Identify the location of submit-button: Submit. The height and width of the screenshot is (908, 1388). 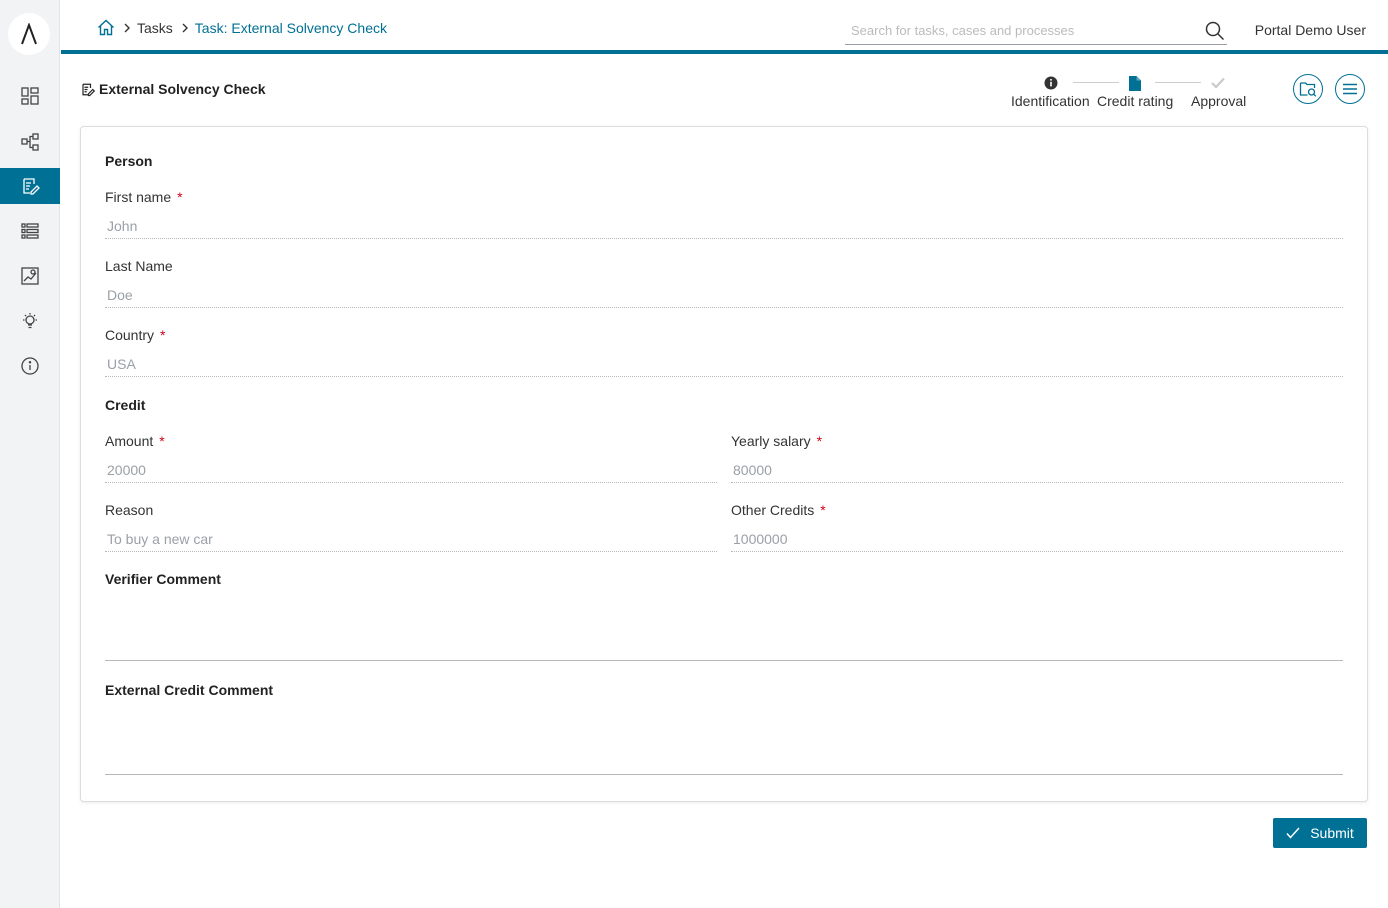
(1320, 833).